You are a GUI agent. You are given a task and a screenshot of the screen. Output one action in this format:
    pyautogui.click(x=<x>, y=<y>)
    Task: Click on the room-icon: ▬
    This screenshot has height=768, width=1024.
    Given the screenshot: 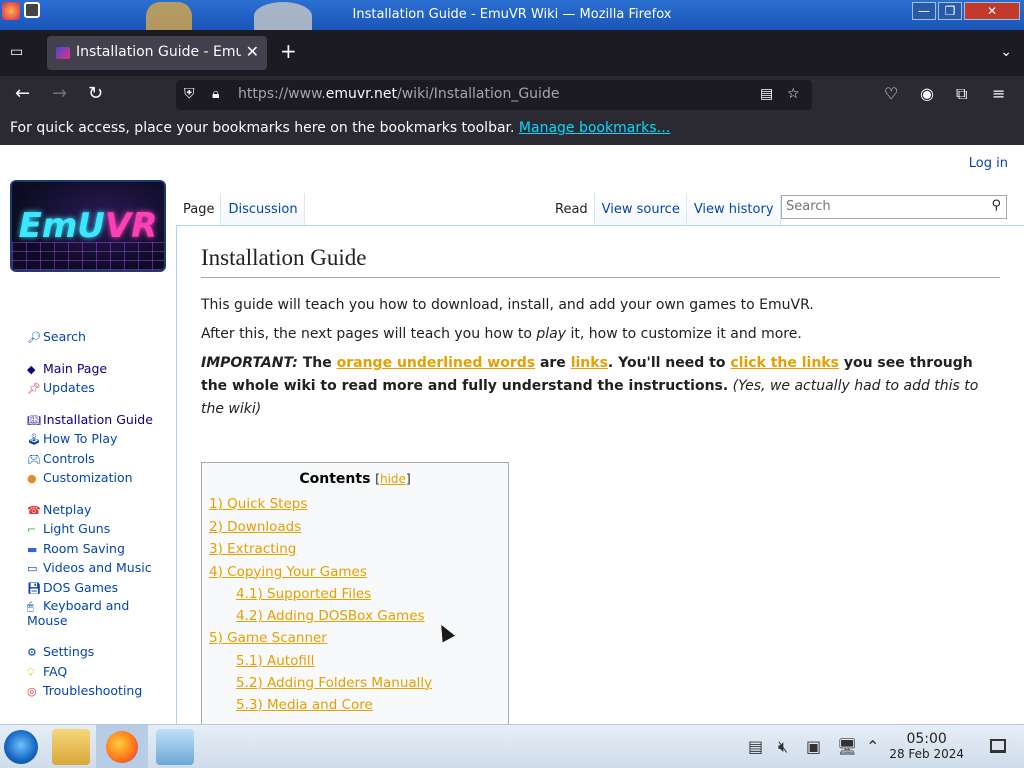 What is the action you would take?
    pyautogui.click(x=32, y=549)
    